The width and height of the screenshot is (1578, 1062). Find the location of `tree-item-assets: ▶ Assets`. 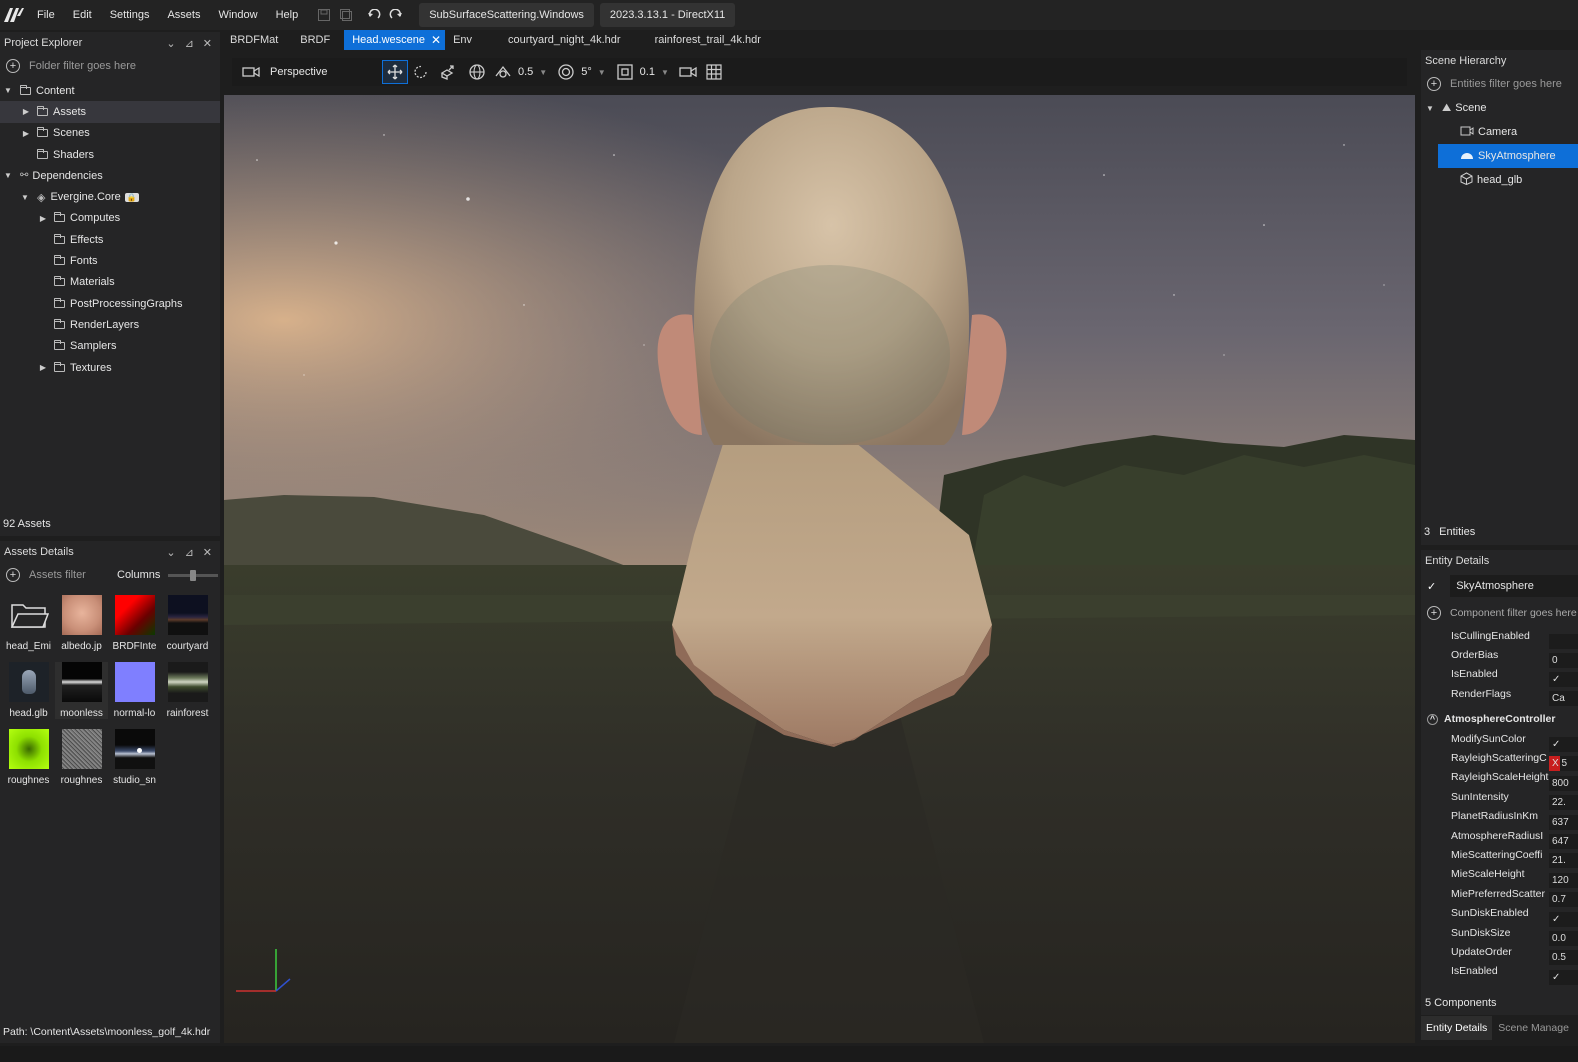

tree-item-assets: ▶ Assets is located at coordinates (110, 112).